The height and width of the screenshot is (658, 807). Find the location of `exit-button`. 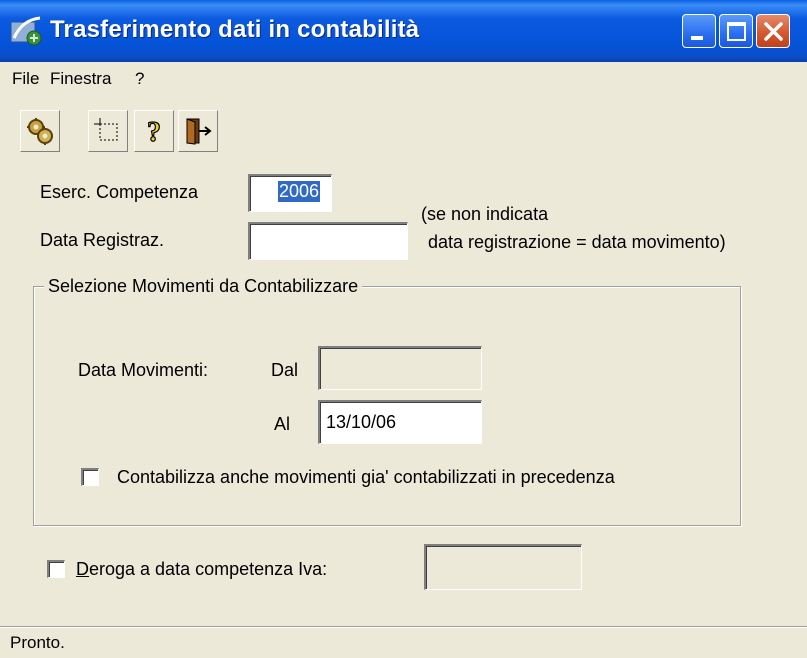

exit-button is located at coordinates (198, 131).